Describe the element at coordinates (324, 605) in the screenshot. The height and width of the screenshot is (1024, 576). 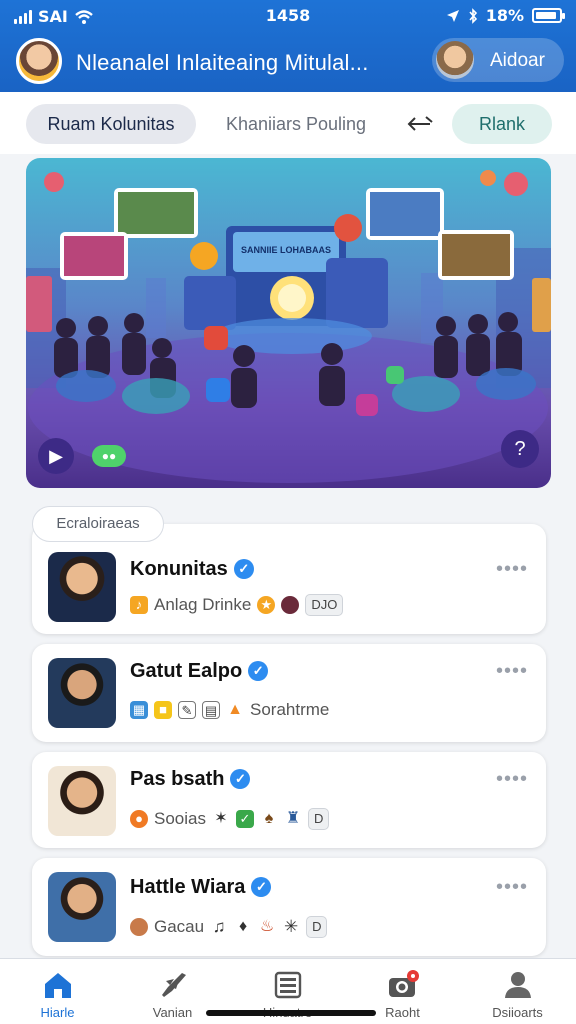
I see `community-tag: DJO` at that location.